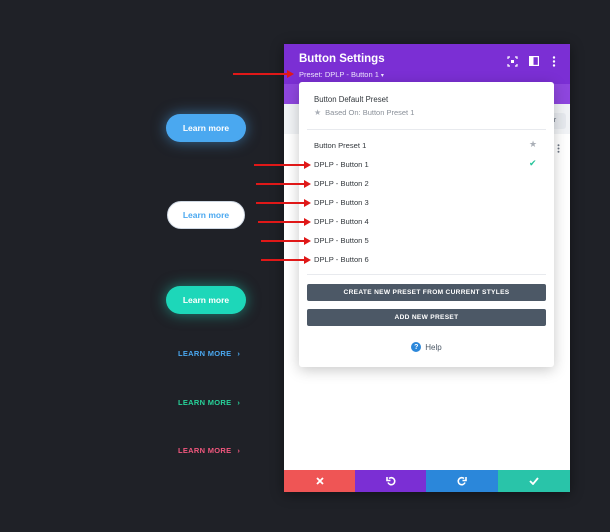 The image size is (610, 532). Describe the element at coordinates (534, 61) in the screenshot. I see `sidebar-toggle-icon` at that location.